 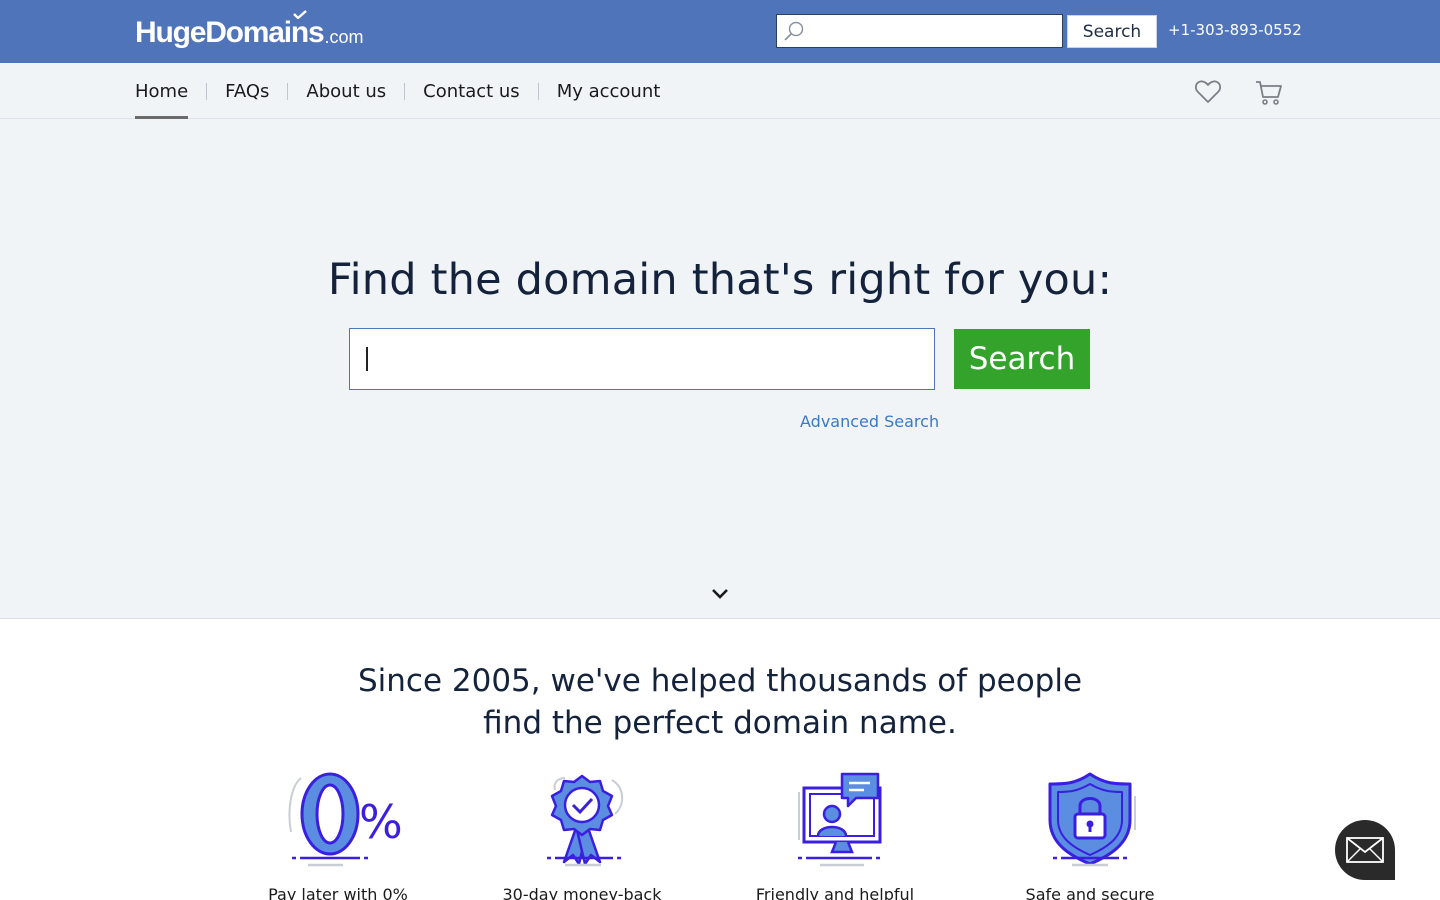 I want to click on logo-main-text: HugeDomains, so click(x=230, y=32).